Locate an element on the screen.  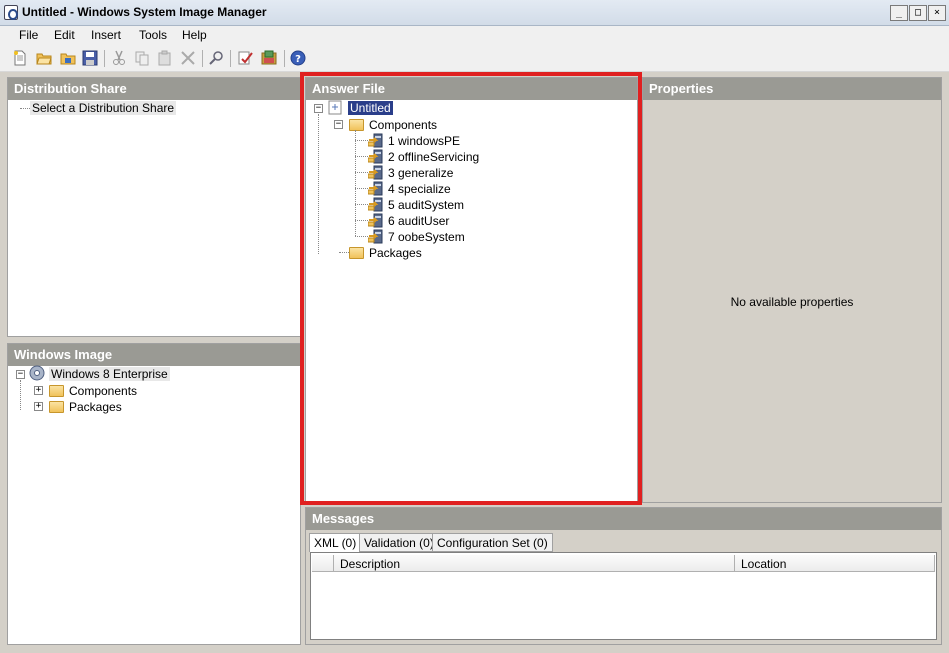
app-icon is located at coordinates (11, 12).